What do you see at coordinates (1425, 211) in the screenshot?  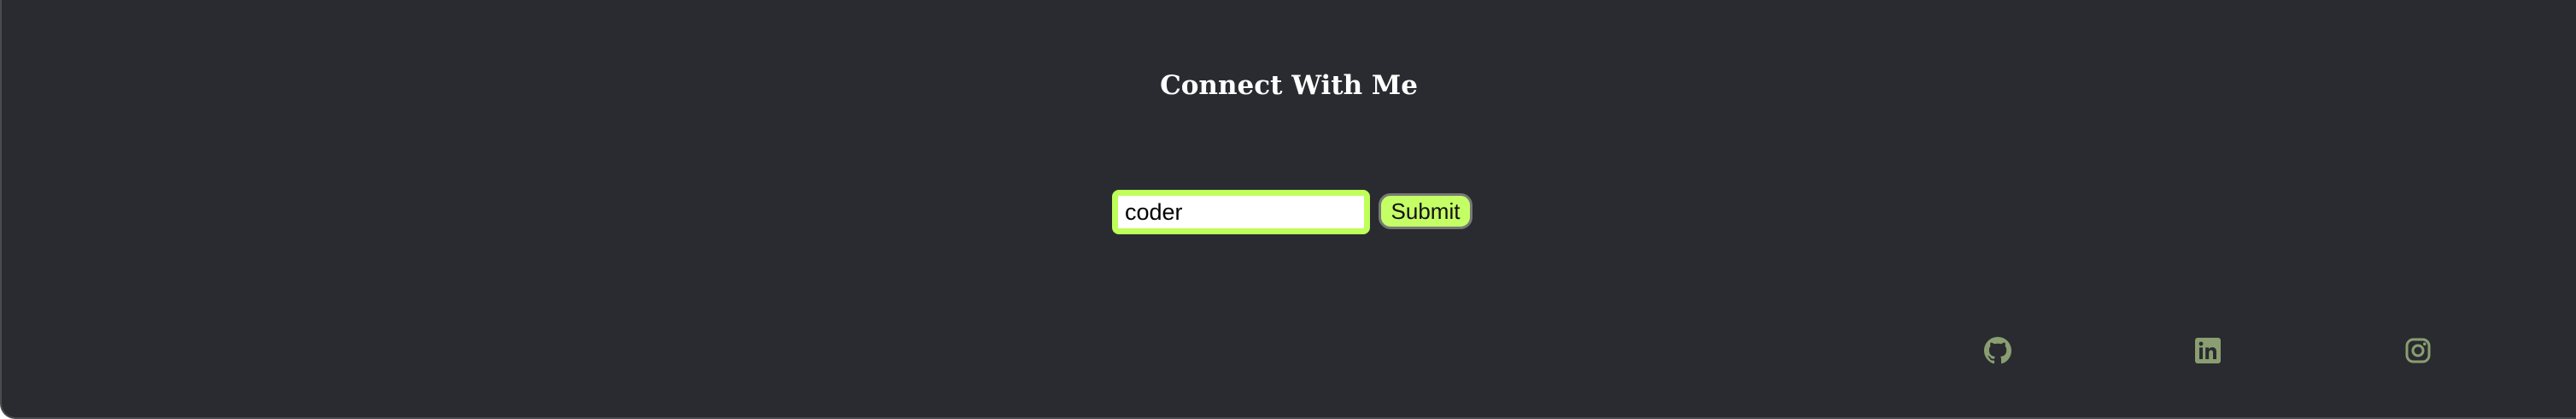 I see `submit-button: Submit` at bounding box center [1425, 211].